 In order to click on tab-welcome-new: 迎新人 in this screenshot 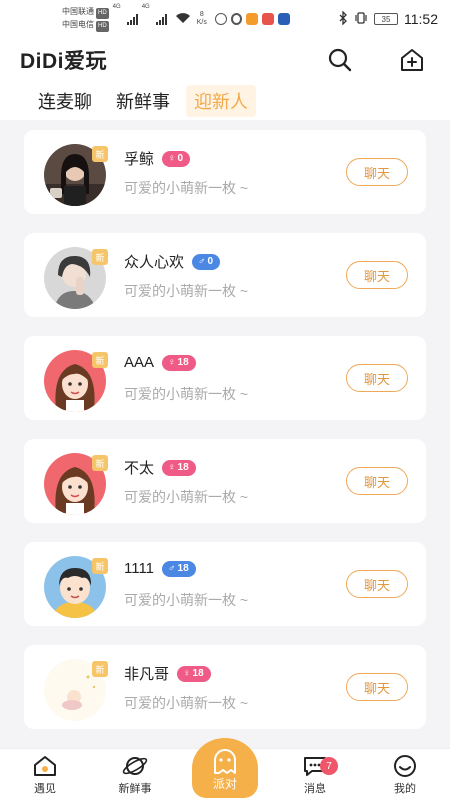, I will do `click(221, 101)`.